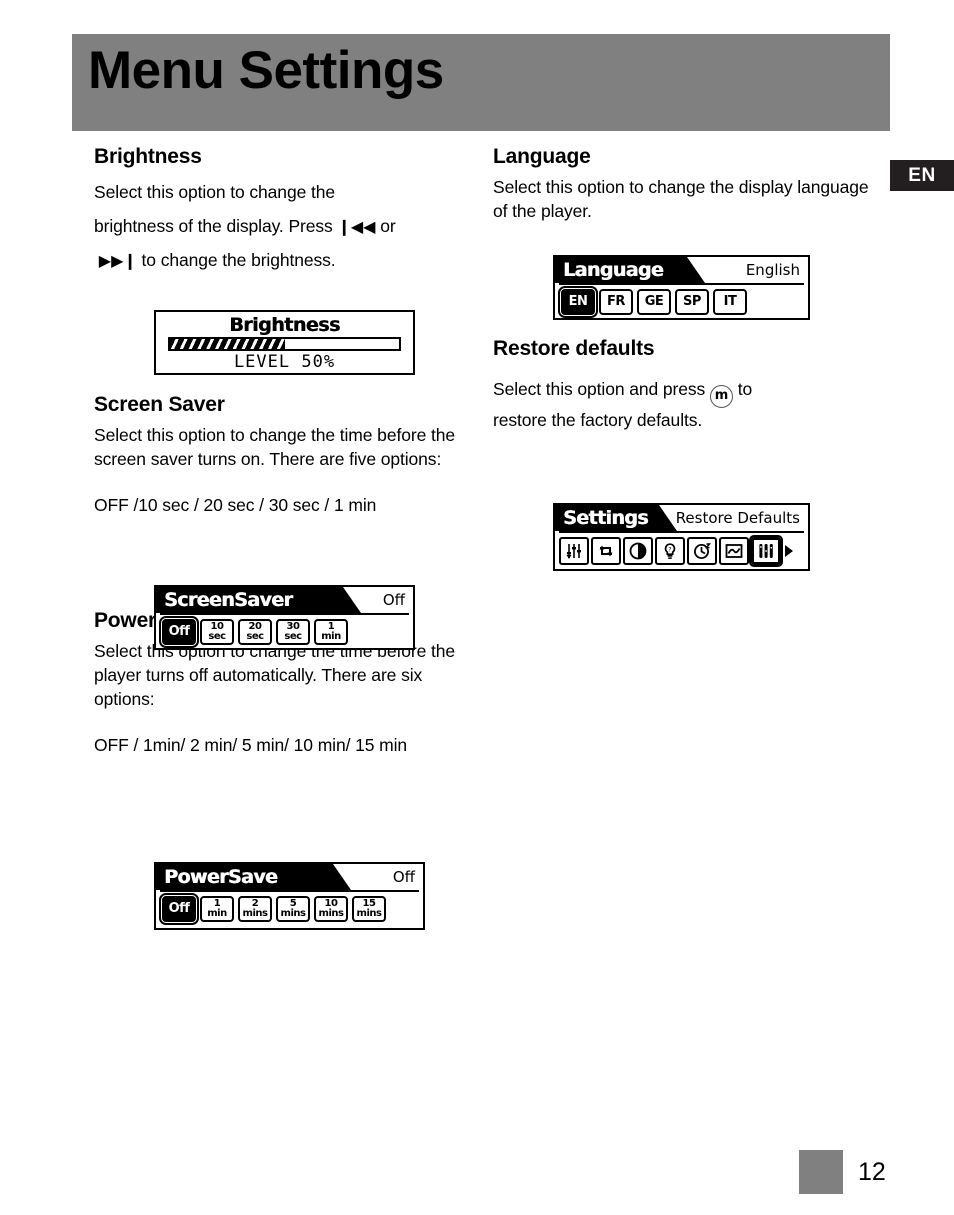  Describe the element at coordinates (266, 70) in the screenshot. I see `page-title: Menu Settings` at that location.